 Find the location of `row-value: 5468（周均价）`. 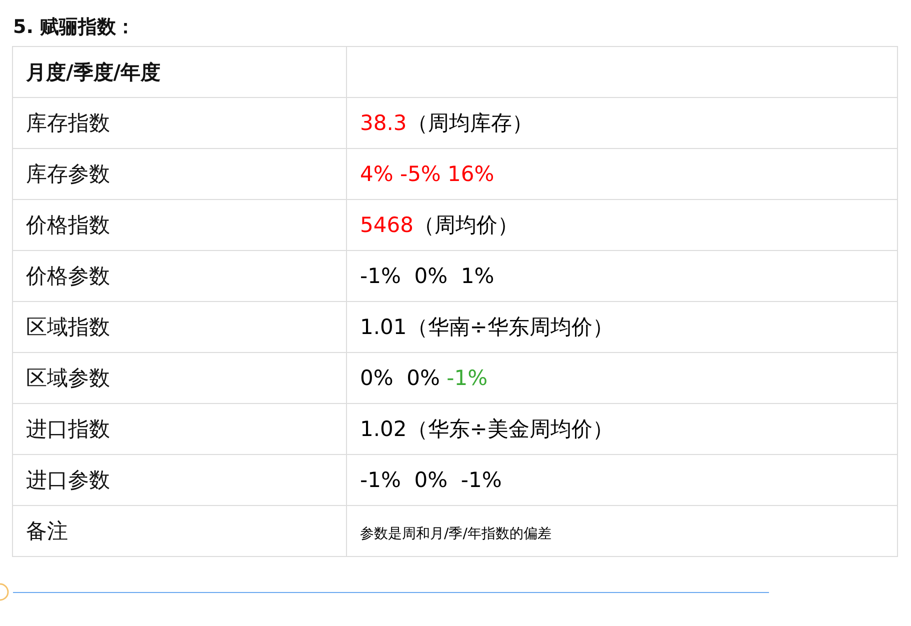

row-value: 5468（周均价） is located at coordinates (439, 225).